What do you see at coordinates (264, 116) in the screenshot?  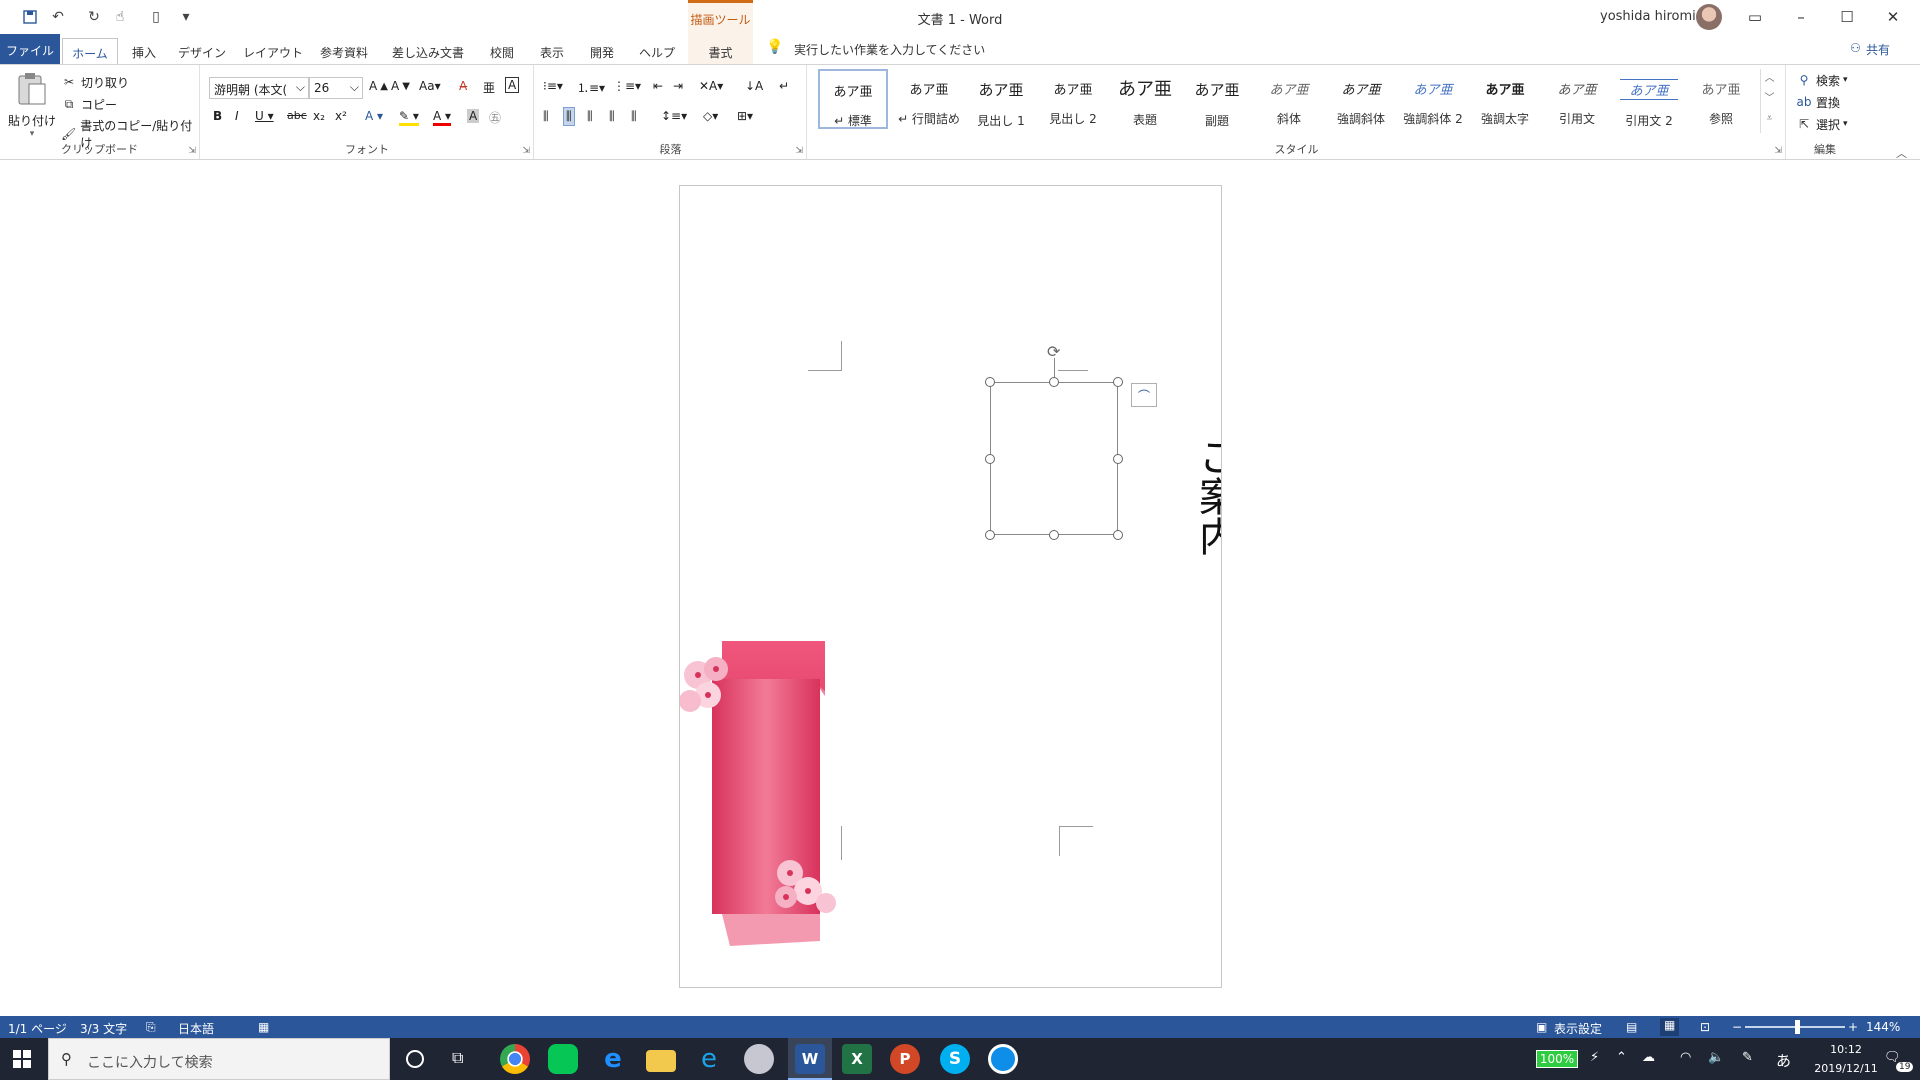 I see `underline-icon: U ▾` at bounding box center [264, 116].